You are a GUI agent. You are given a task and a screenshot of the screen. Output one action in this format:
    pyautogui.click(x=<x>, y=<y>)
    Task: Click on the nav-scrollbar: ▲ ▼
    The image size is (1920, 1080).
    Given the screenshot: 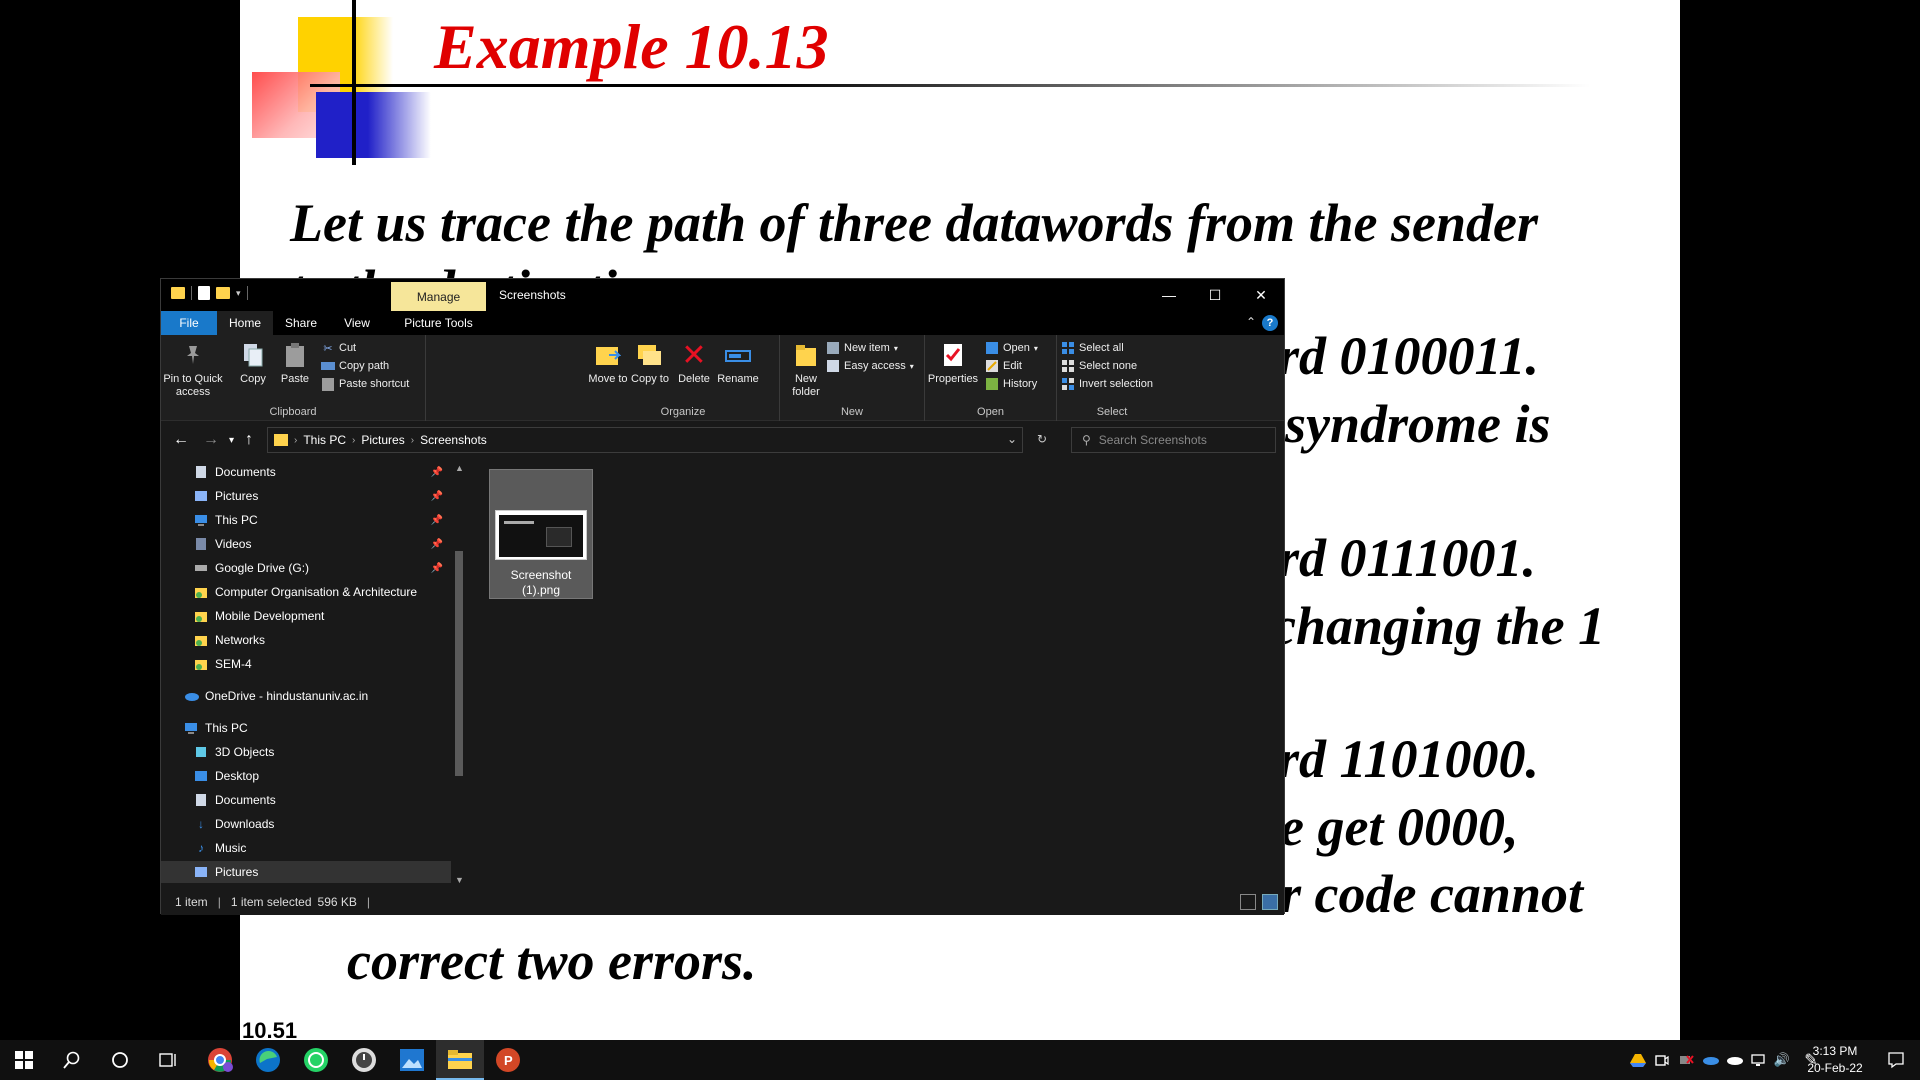 What is the action you would take?
    pyautogui.click(x=459, y=675)
    